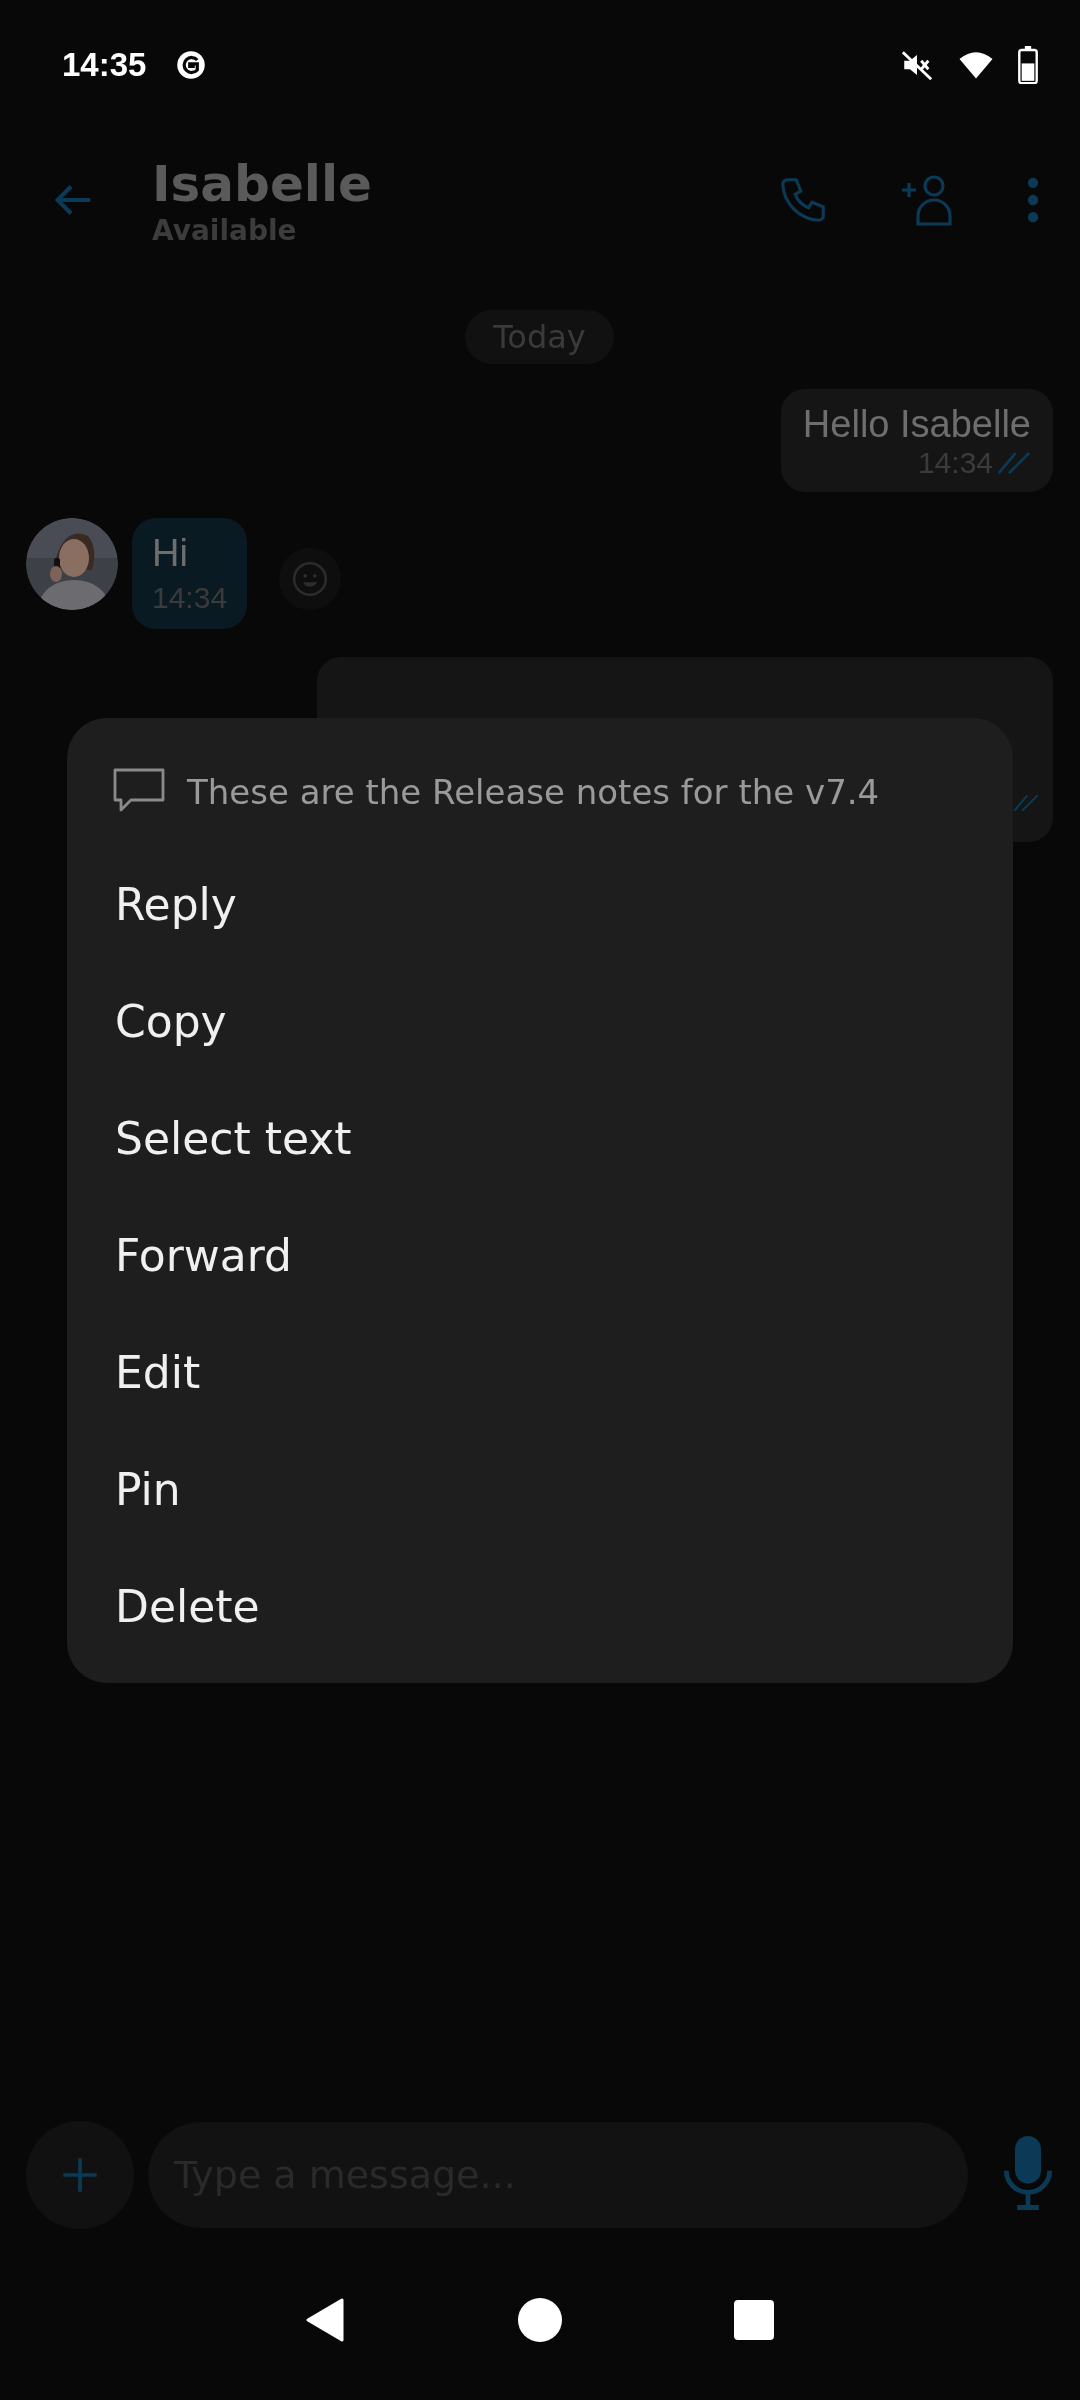 The width and height of the screenshot is (1080, 2400). What do you see at coordinates (540, 904) in the screenshot?
I see `menu-item: Reply` at bounding box center [540, 904].